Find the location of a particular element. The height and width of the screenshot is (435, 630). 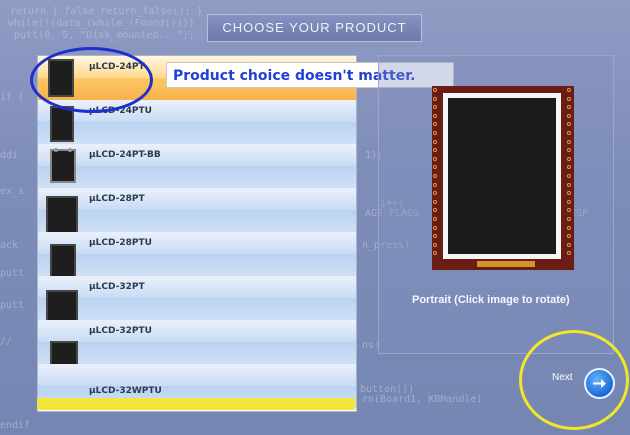

next-arrow-icon is located at coordinates (599, 383).